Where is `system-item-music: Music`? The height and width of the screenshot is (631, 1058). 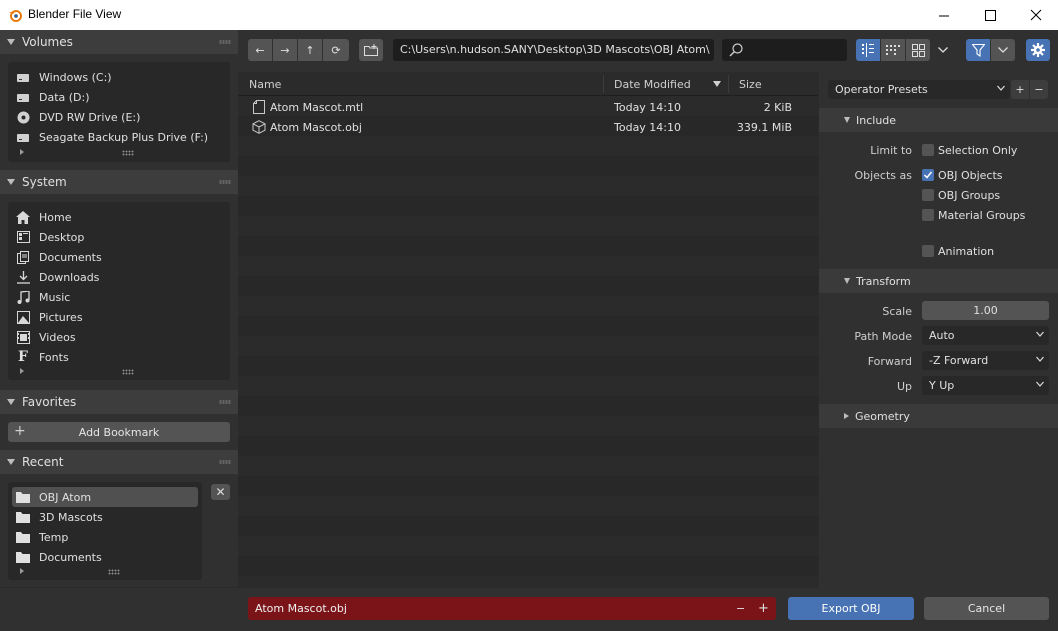
system-item-music: Music is located at coordinates (121, 297).